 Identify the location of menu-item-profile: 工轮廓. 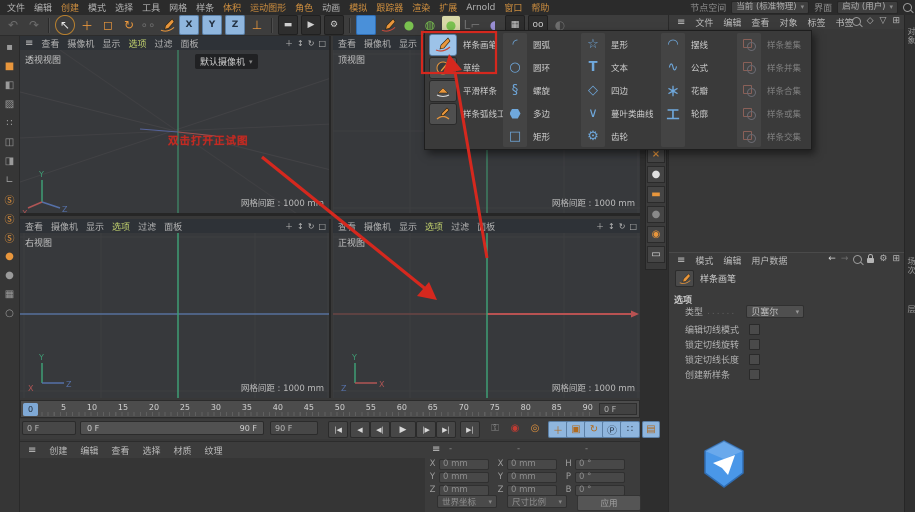
(695, 113).